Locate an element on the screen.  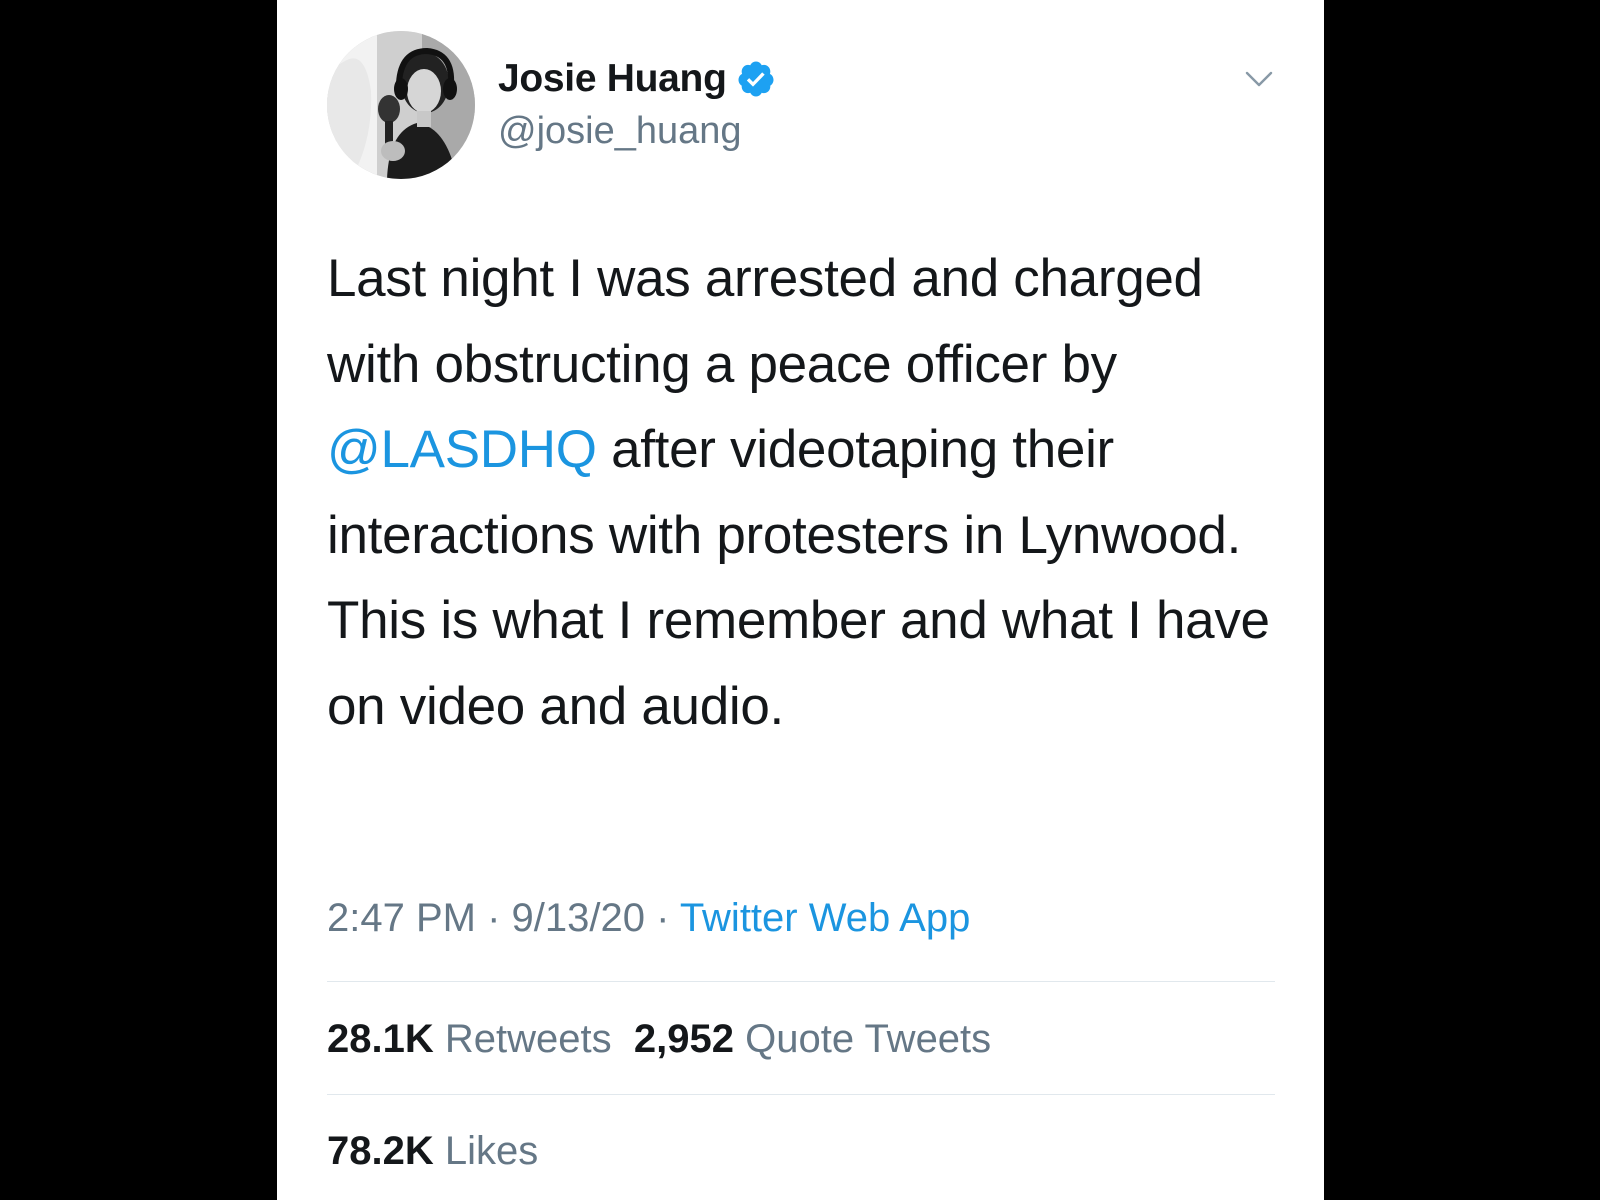
tweet-meta: 2:47 PM · 9/13/20 · Twitter Web App is located at coordinates (648, 918).